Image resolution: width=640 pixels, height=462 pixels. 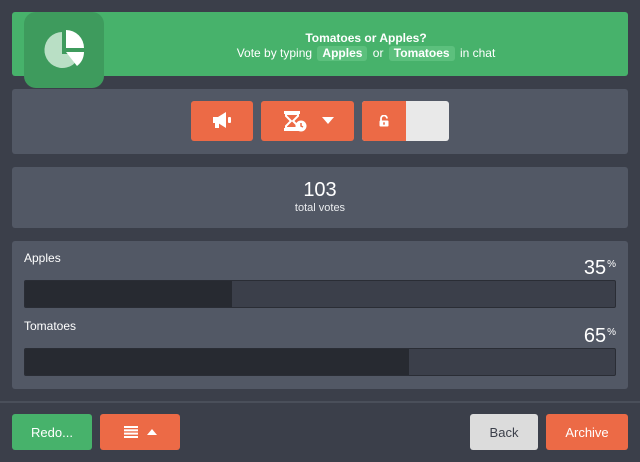 What do you see at coordinates (130, 432) in the screenshot?
I see `list-icon` at bounding box center [130, 432].